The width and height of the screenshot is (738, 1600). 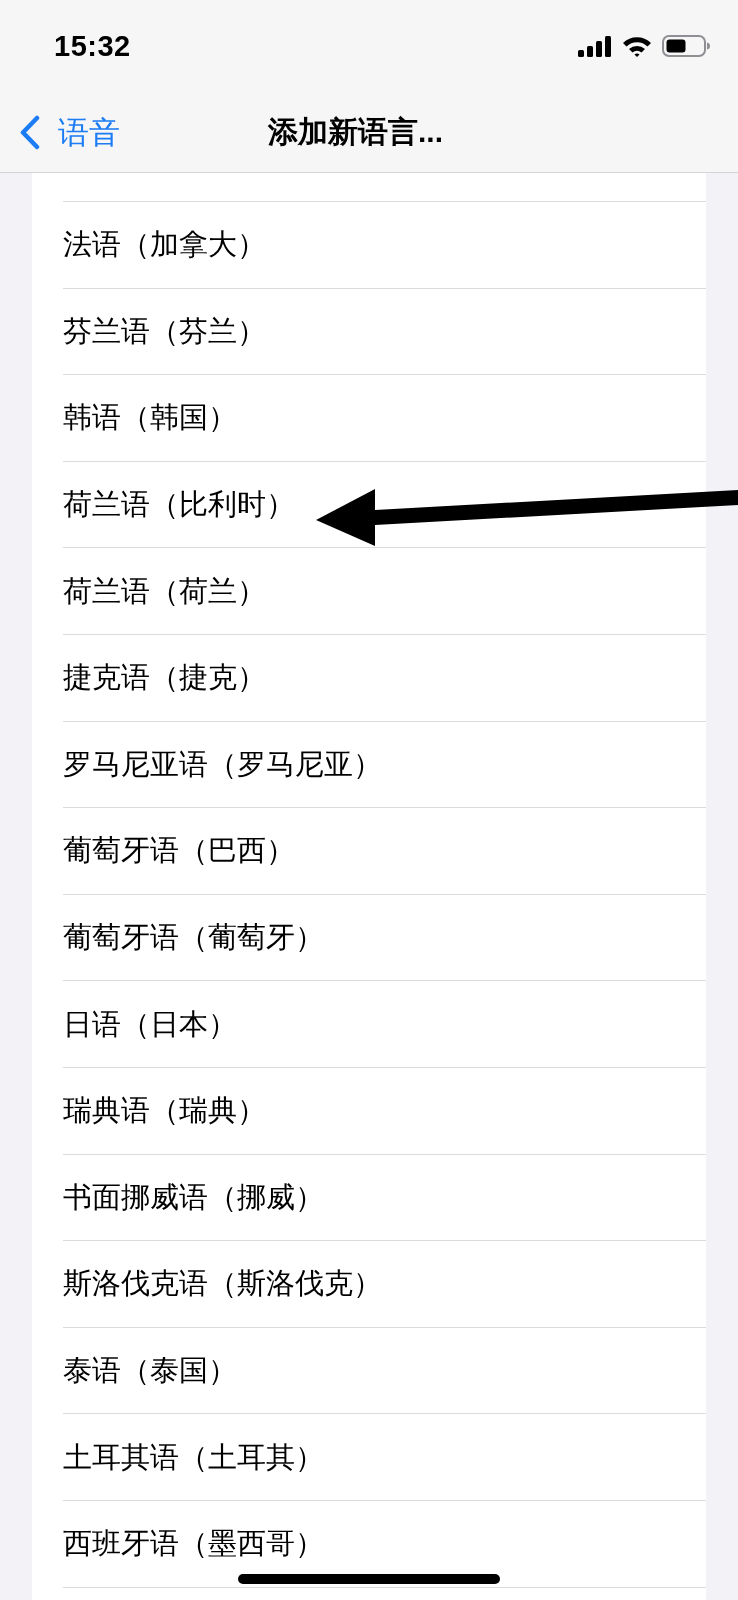 I want to click on language-item: 韩语（韩国）, so click(x=150, y=418).